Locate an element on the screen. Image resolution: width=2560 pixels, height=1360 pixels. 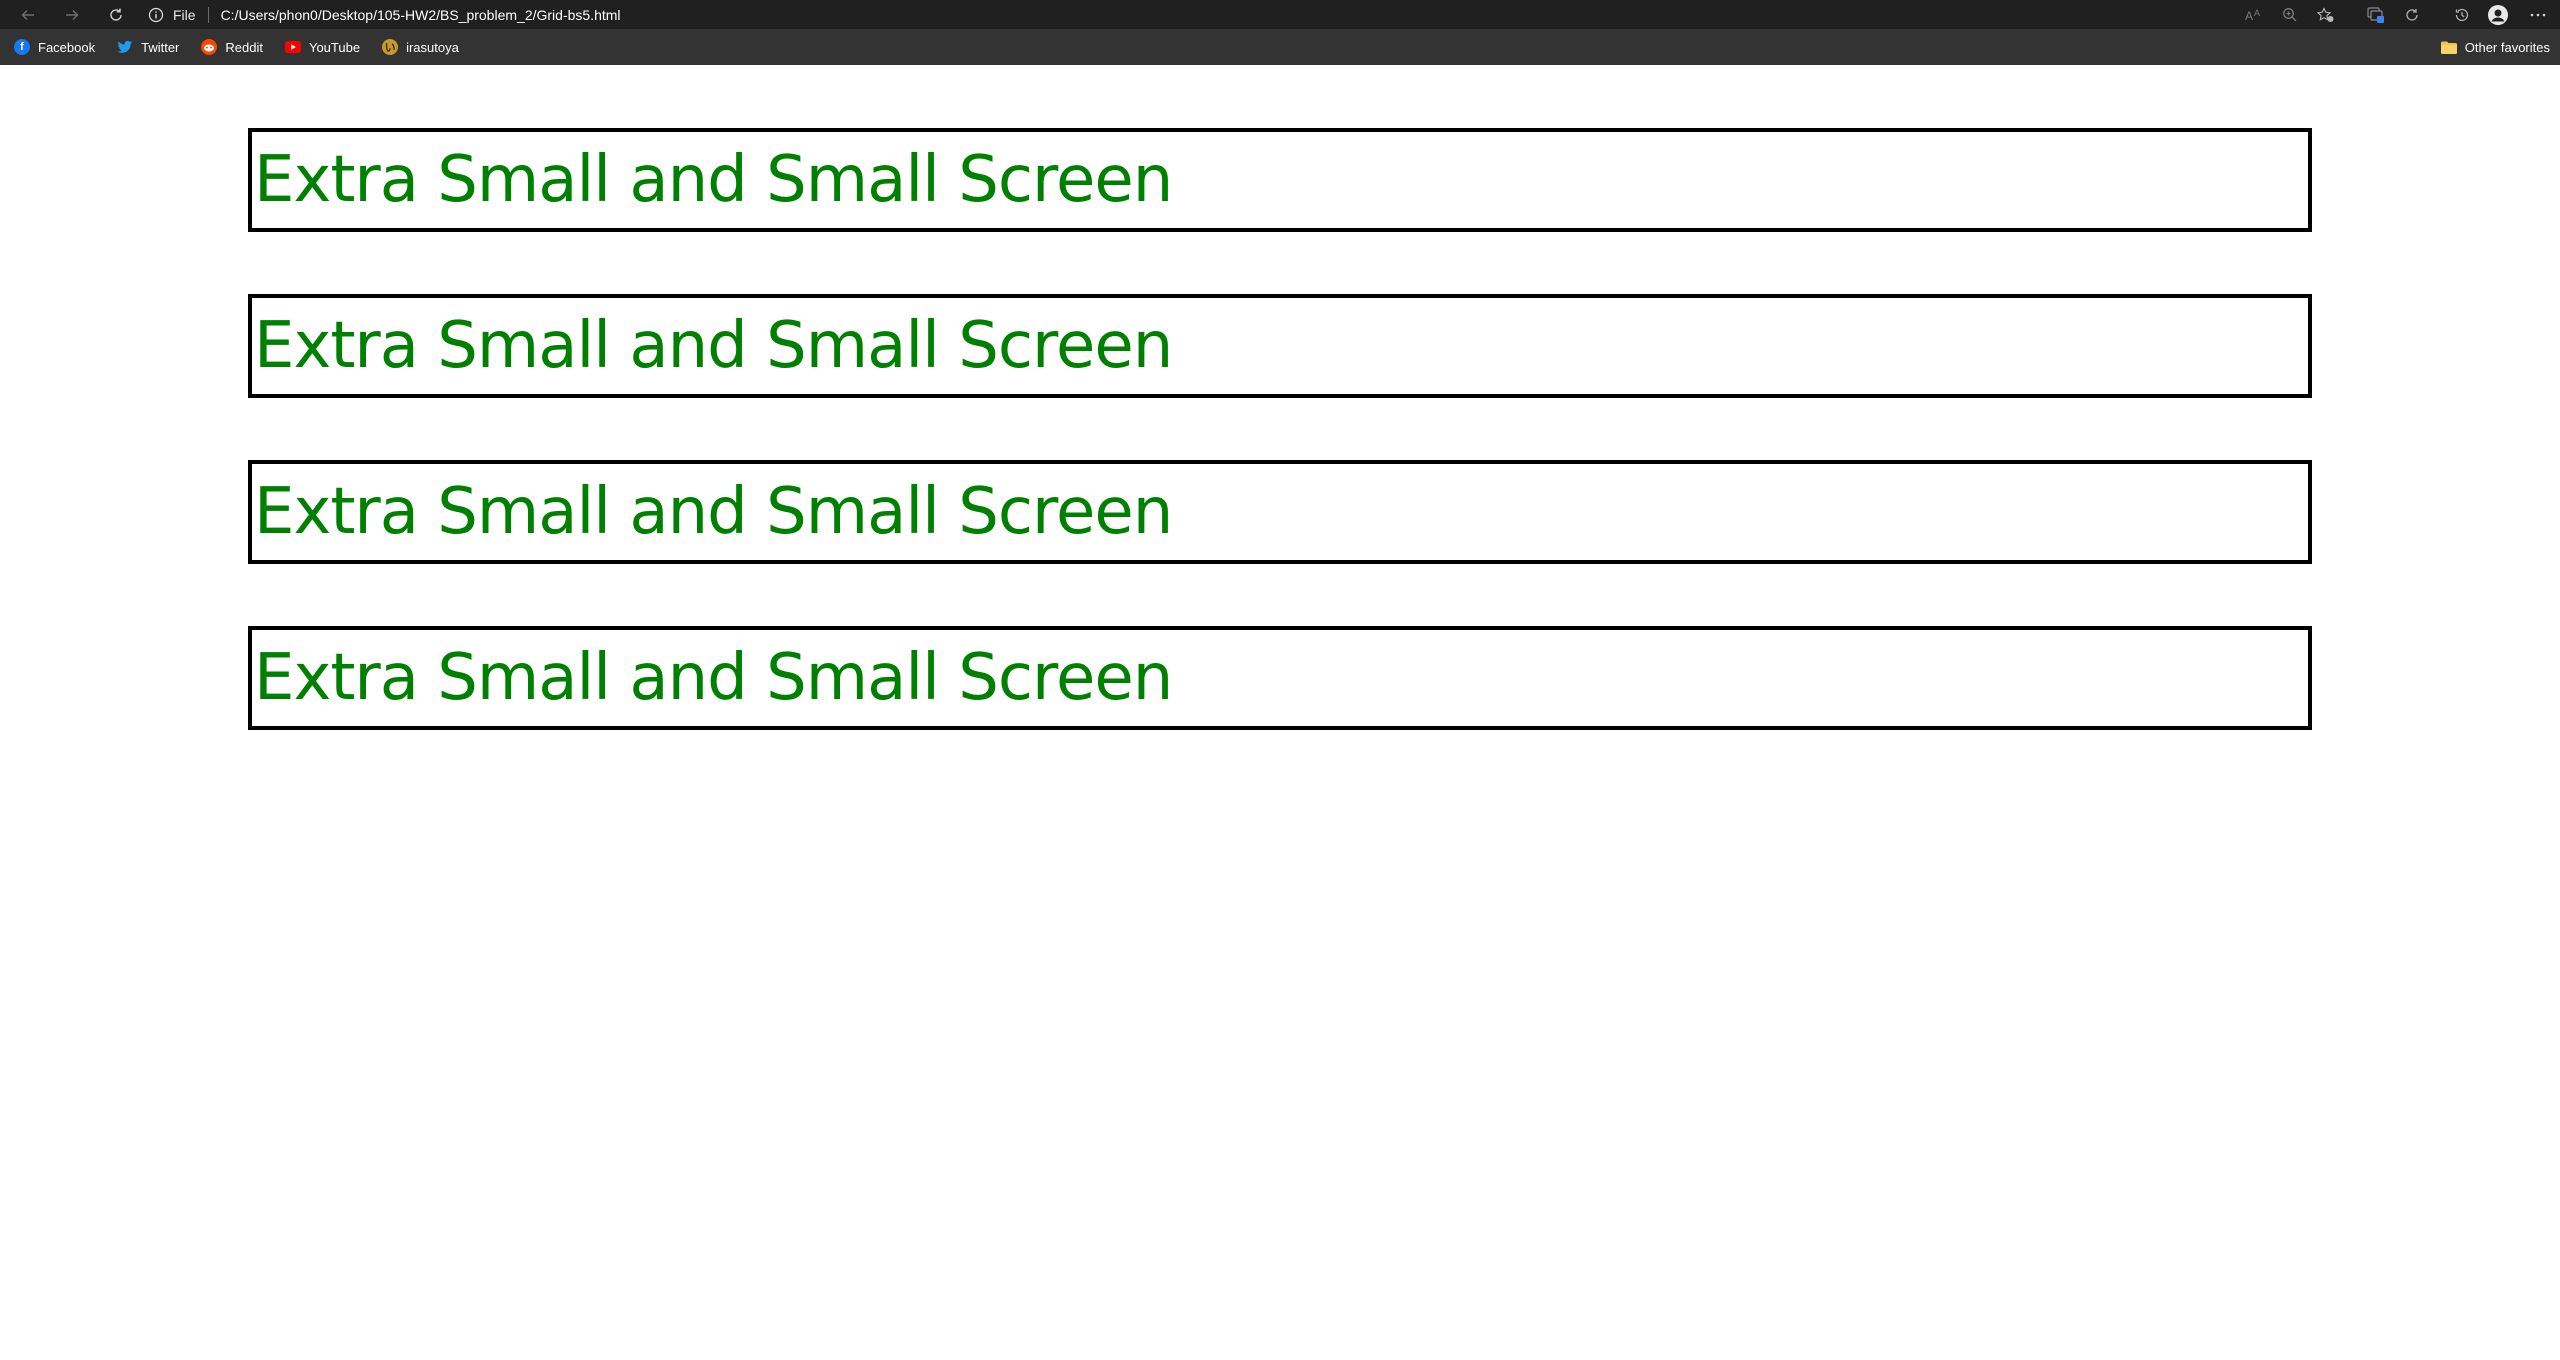
refresh-icon is located at coordinates (116, 14).